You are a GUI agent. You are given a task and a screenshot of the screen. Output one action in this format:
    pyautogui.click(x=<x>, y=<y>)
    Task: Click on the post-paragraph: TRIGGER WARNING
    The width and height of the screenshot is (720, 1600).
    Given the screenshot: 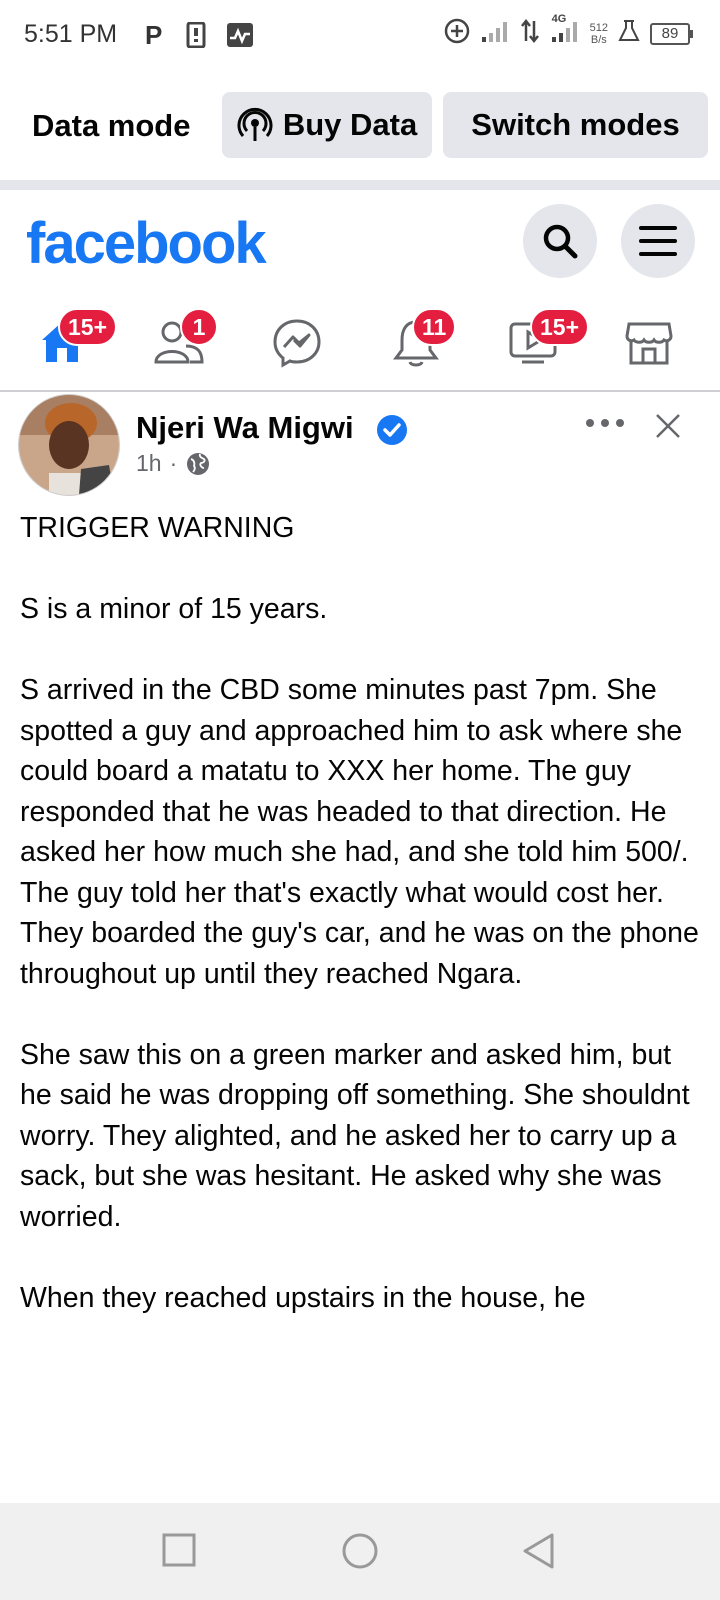 What is the action you would take?
    pyautogui.click(x=157, y=528)
    